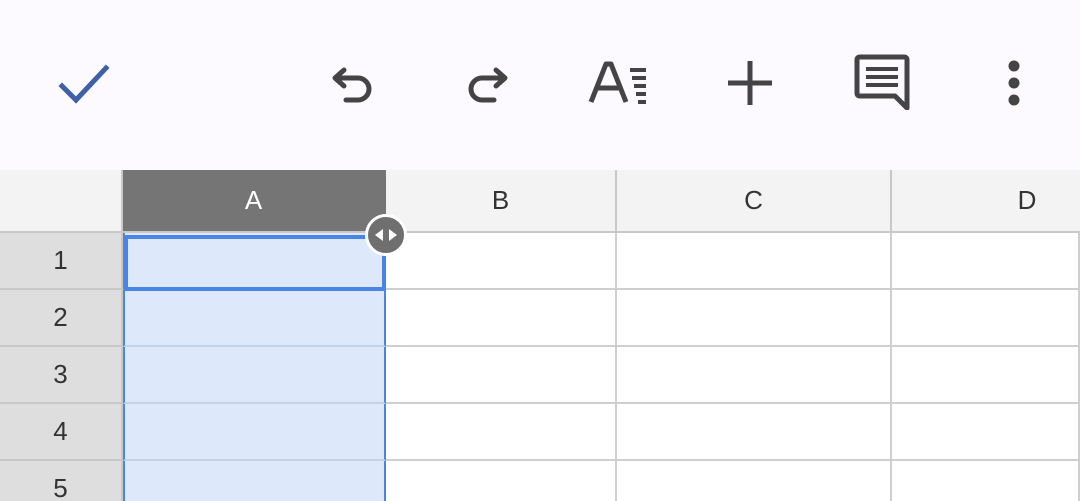 This screenshot has width=1080, height=501. What do you see at coordinates (986, 481) in the screenshot?
I see `cell-d5` at bounding box center [986, 481].